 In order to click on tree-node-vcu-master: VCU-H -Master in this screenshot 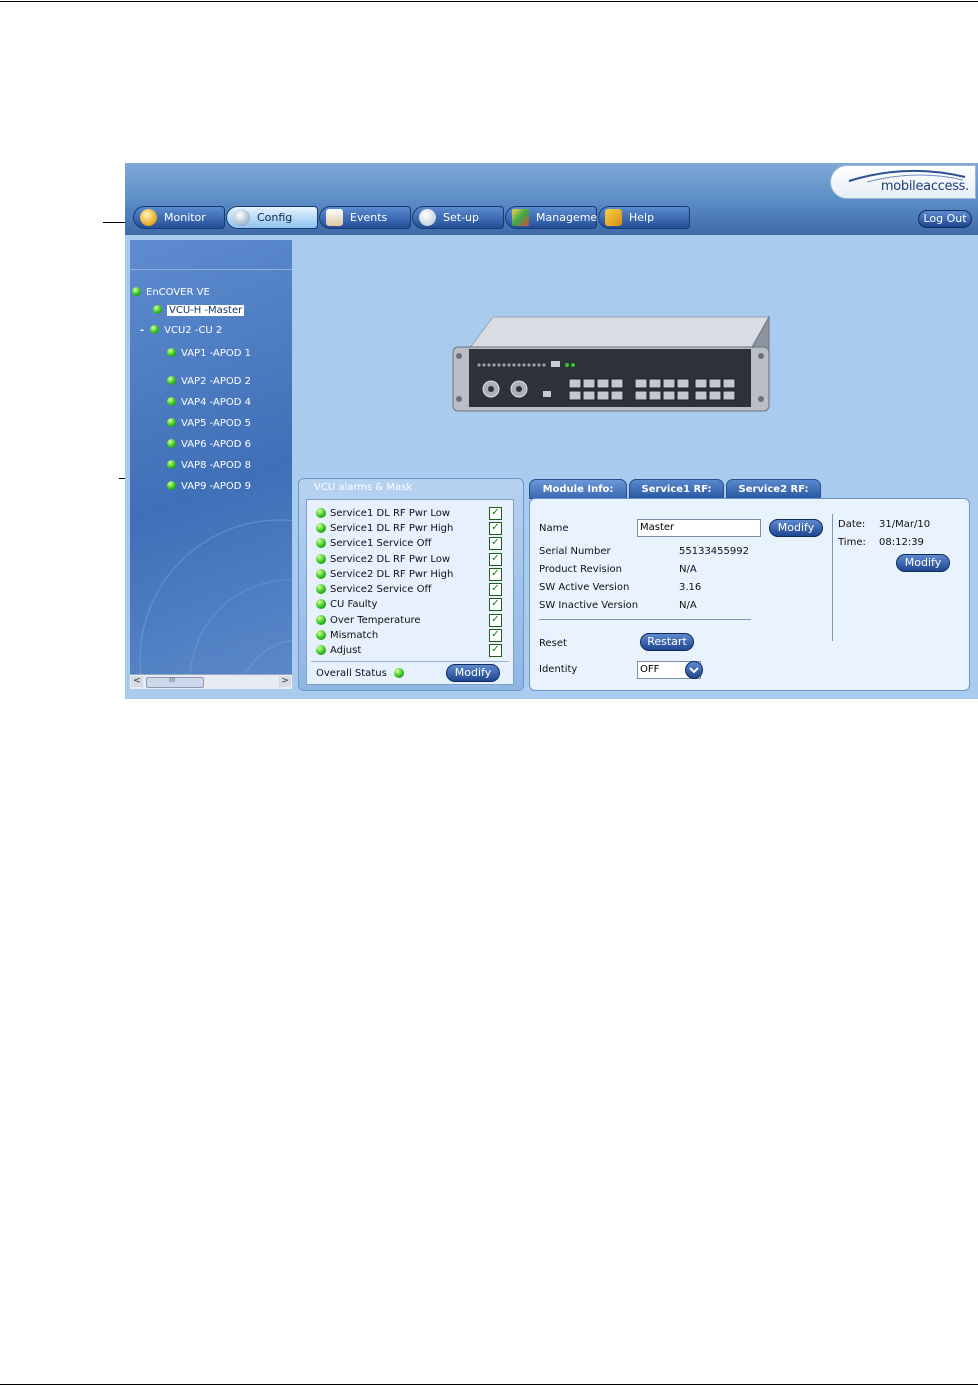, I will do `click(199, 311)`.